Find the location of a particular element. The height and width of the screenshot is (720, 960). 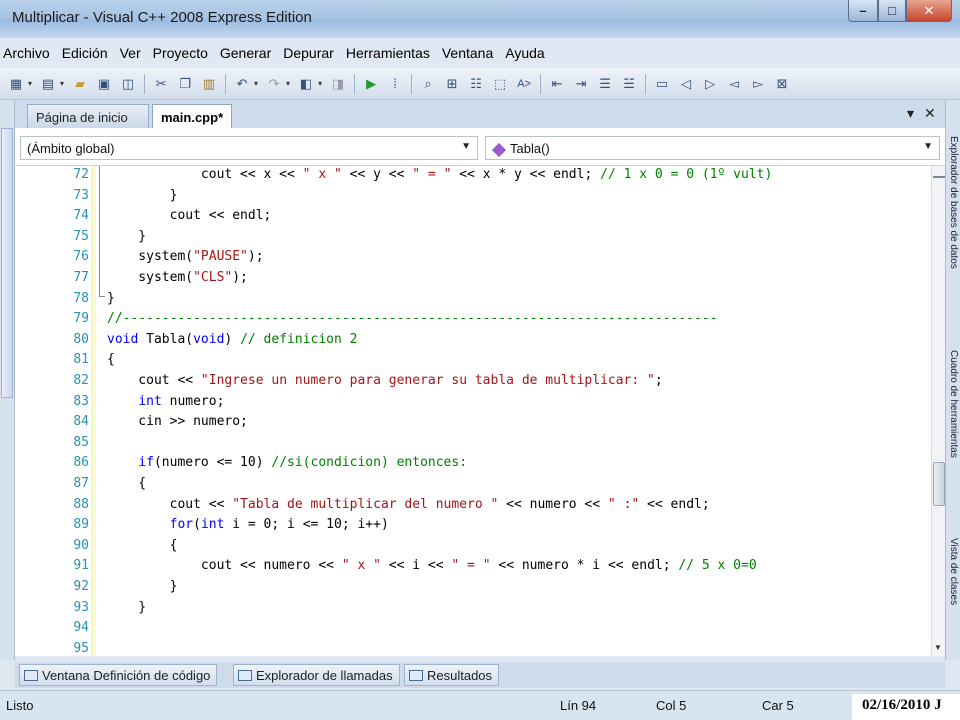

tab-list-dropdown-icon: ▾ is located at coordinates (910, 113).